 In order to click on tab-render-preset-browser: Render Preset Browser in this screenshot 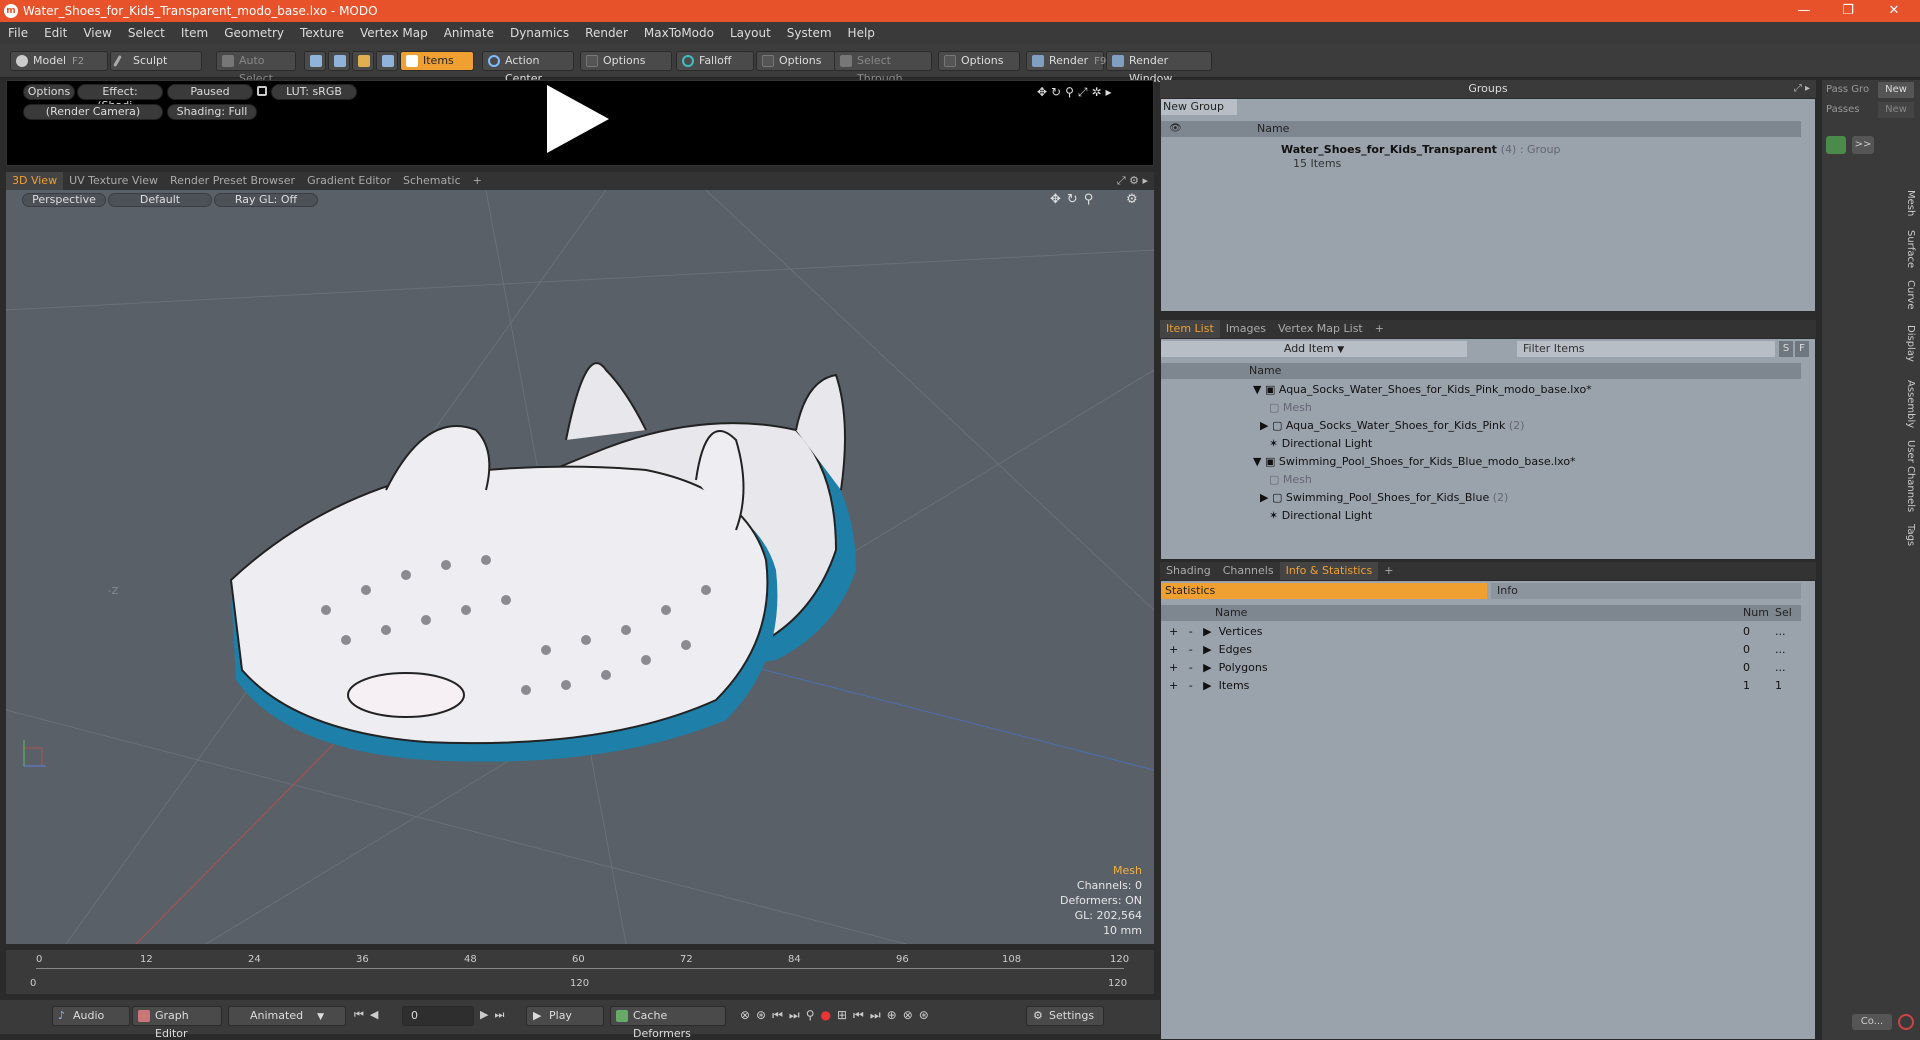, I will do `click(232, 181)`.